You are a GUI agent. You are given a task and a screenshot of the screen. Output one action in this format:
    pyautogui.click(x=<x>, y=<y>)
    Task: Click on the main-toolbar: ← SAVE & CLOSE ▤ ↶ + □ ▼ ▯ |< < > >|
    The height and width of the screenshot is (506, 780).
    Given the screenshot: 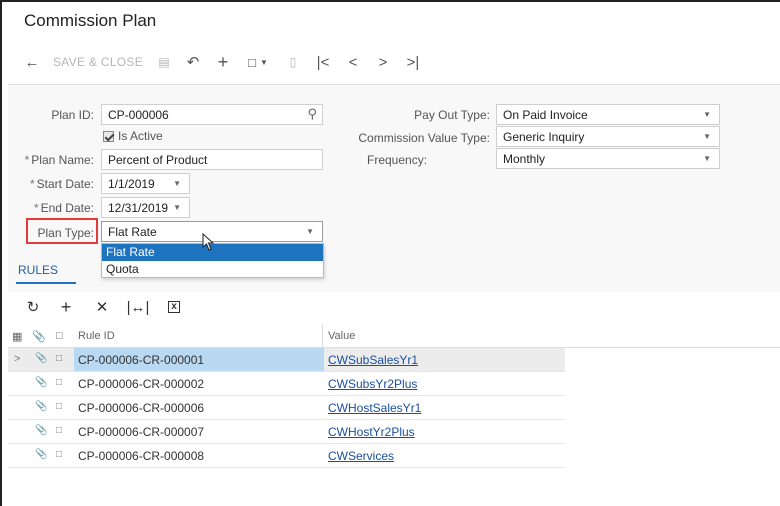 What is the action you would take?
    pyautogui.click(x=223, y=62)
    